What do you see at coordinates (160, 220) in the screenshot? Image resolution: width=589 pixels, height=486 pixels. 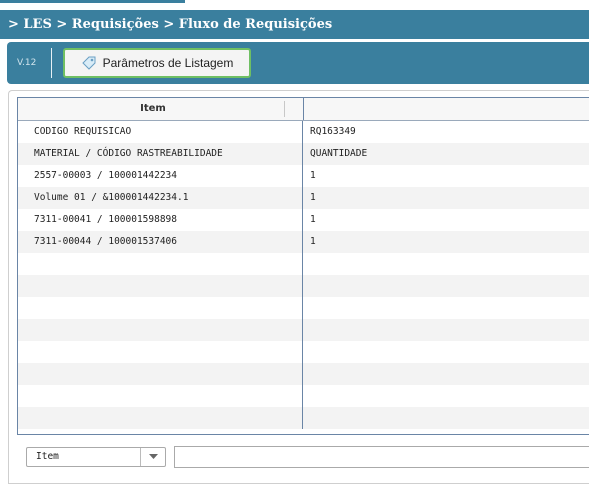 I see `cell-item: 7311-00041 / 100001598898` at bounding box center [160, 220].